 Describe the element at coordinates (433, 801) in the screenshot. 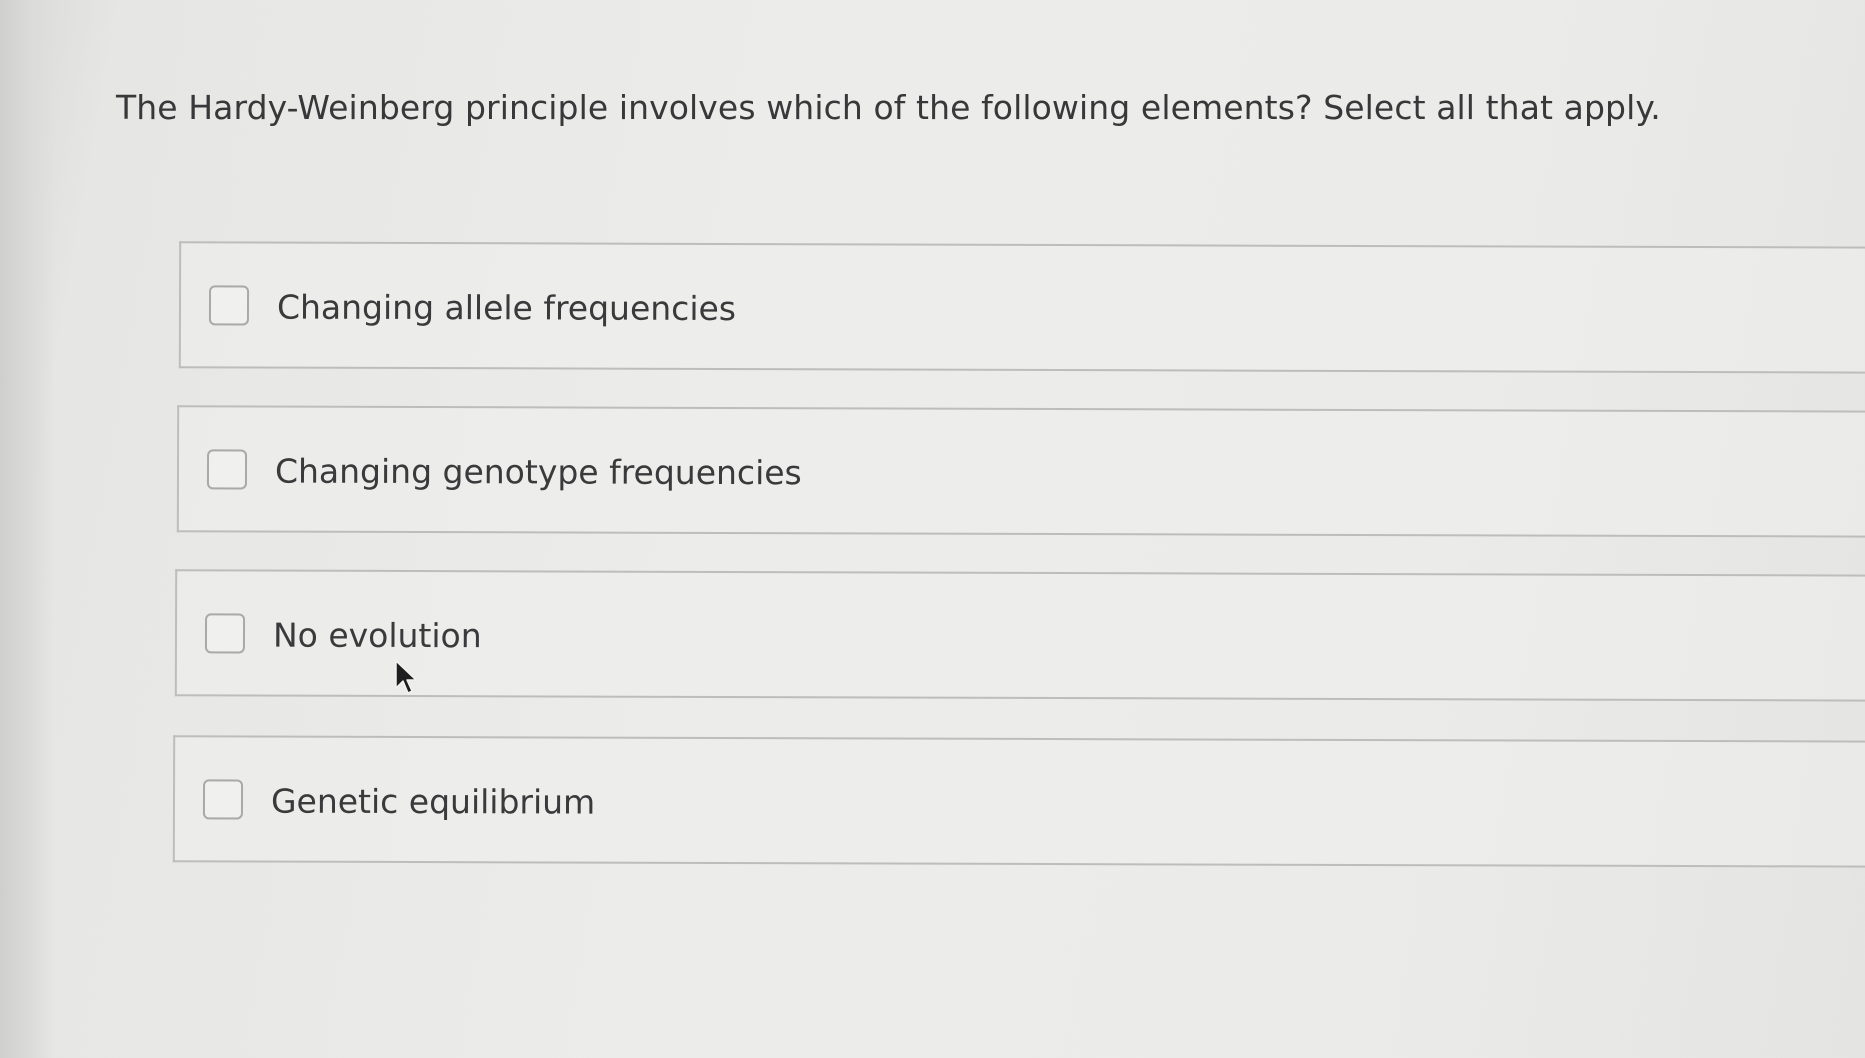

I see `option-label: Genetic equilibrium` at that location.